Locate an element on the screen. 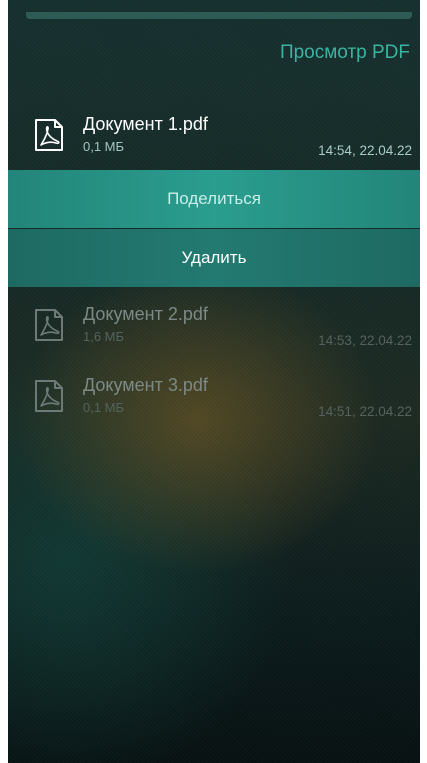 The width and height of the screenshot is (427, 763). file-timestamp: 14:53, 22.04.22 is located at coordinates (365, 340).